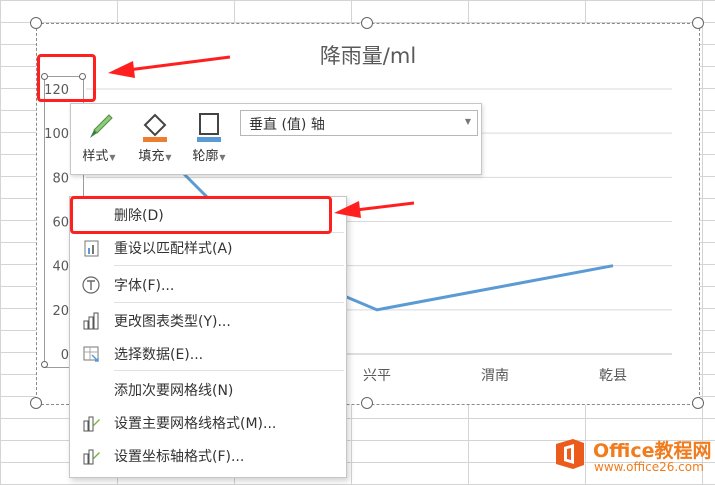  I want to click on office-logo-icon, so click(570, 454).